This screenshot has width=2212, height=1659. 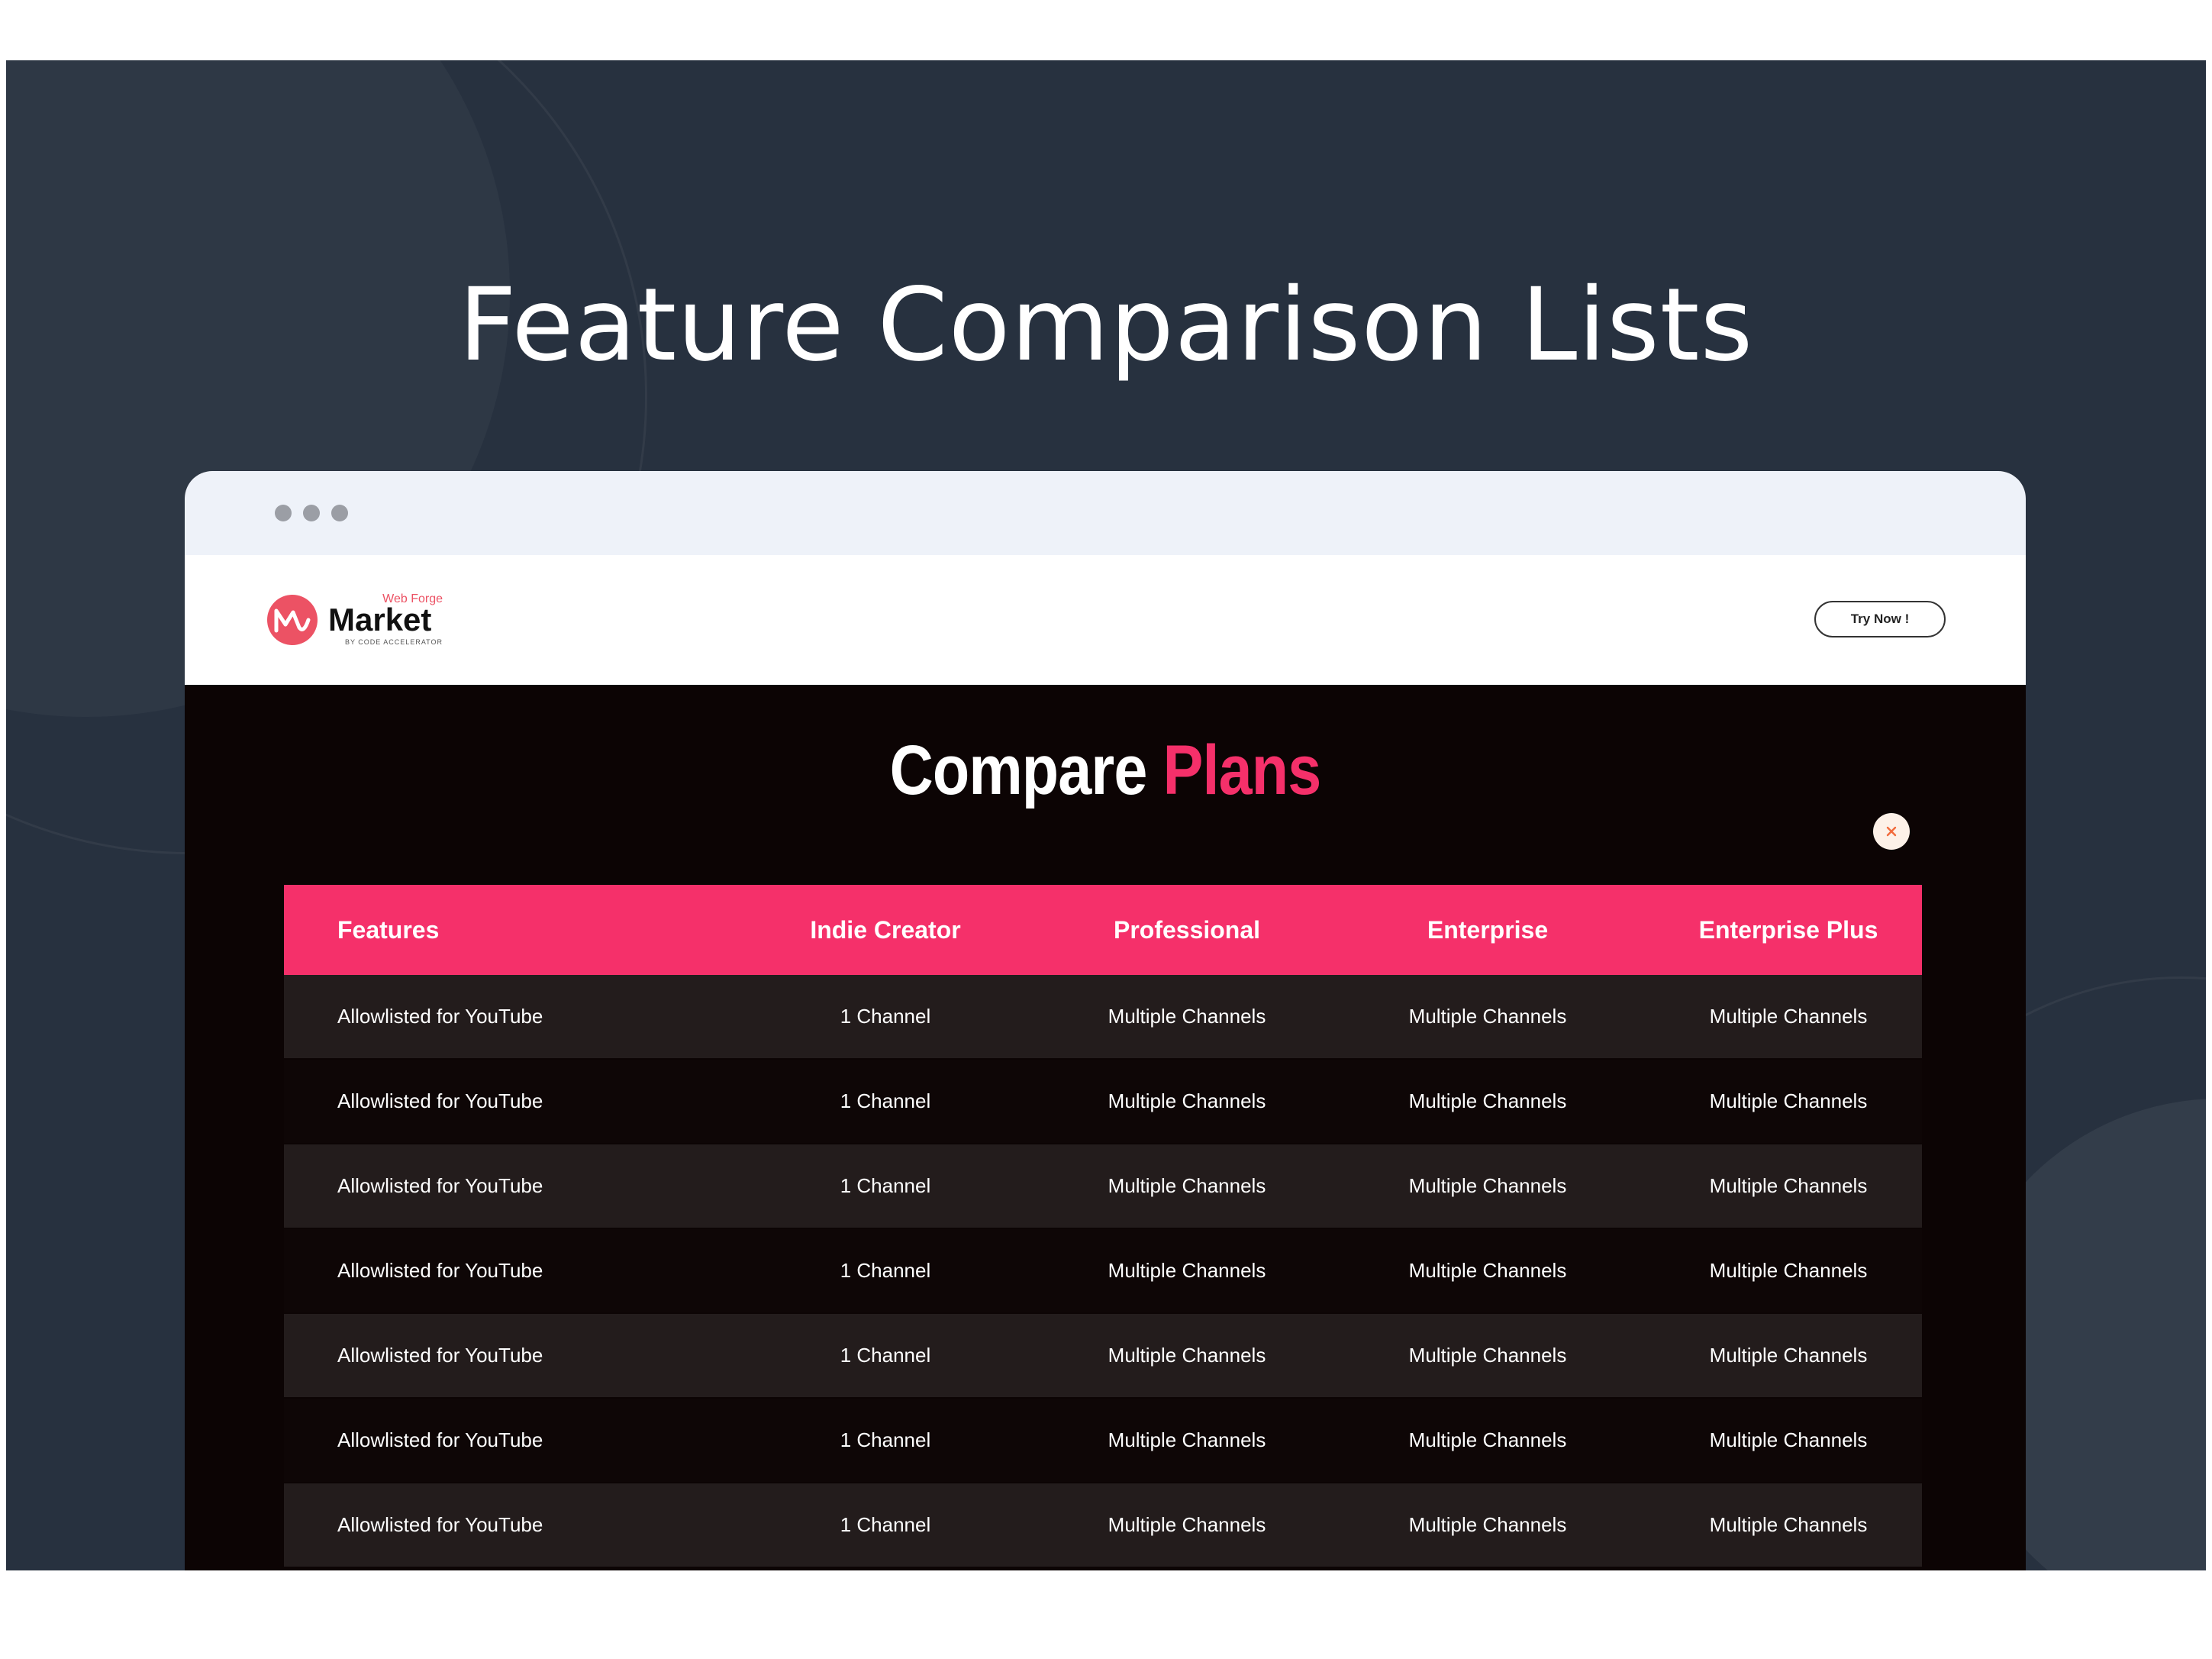 I want to click on compare-title-accent: Plans, so click(x=1242, y=770).